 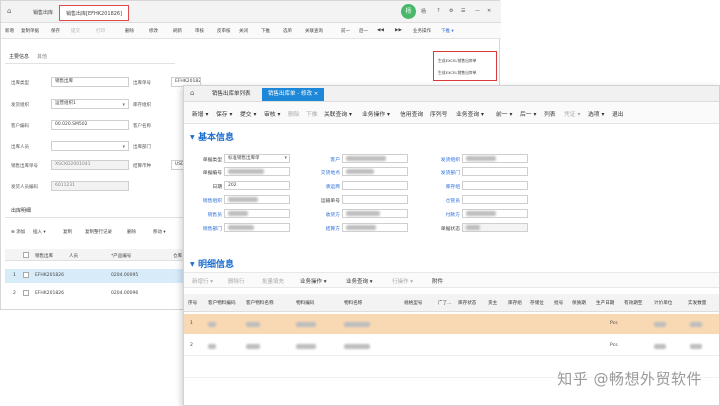 I want to click on menu-options: 选项 ▾, so click(x=596, y=113).